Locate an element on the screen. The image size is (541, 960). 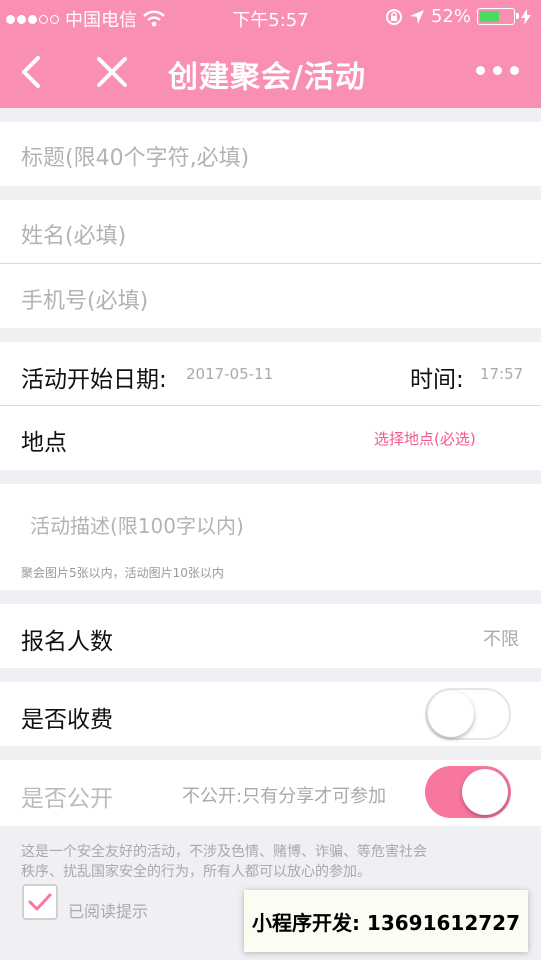
start-date-label: 活动开始日期: is located at coordinates (94, 380).